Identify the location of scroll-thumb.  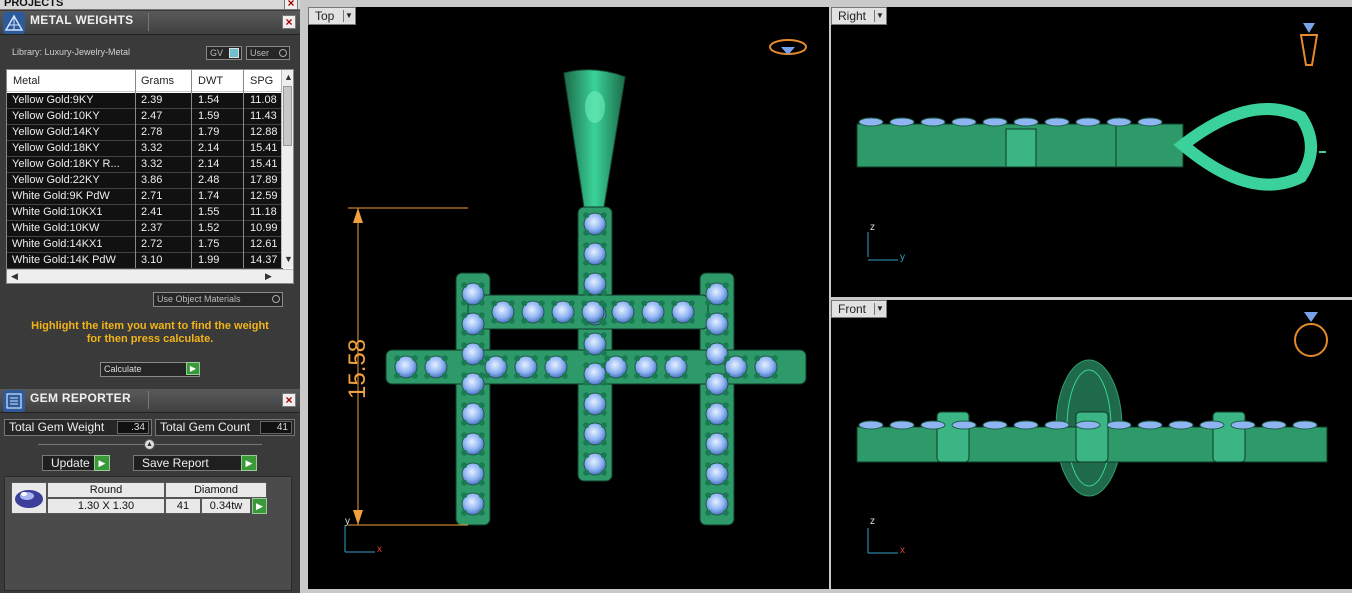
(287, 116).